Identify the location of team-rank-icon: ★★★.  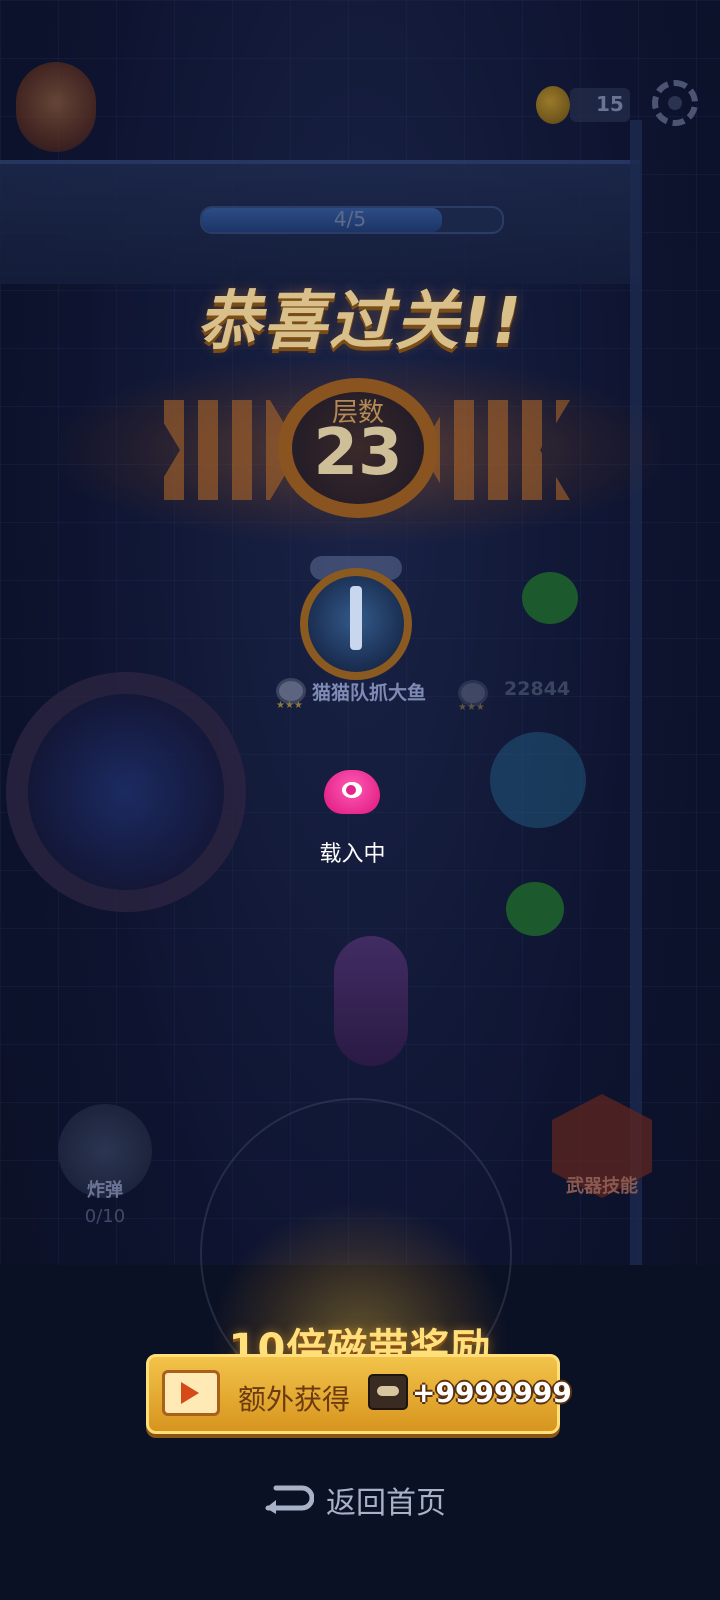
(291, 694).